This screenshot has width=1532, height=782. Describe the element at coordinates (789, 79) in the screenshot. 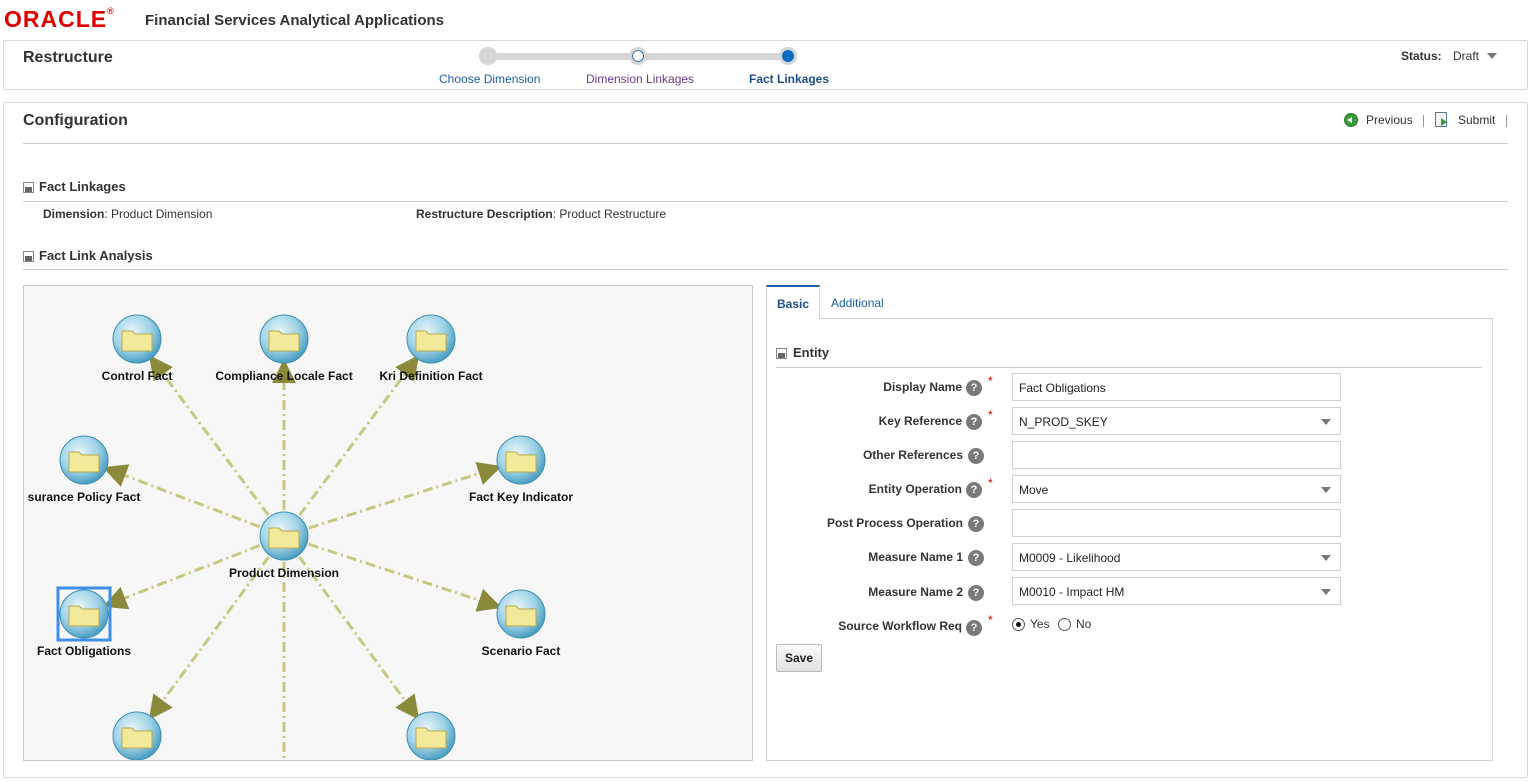

I see `train-label-fact-linkages: Fact Linkages` at that location.